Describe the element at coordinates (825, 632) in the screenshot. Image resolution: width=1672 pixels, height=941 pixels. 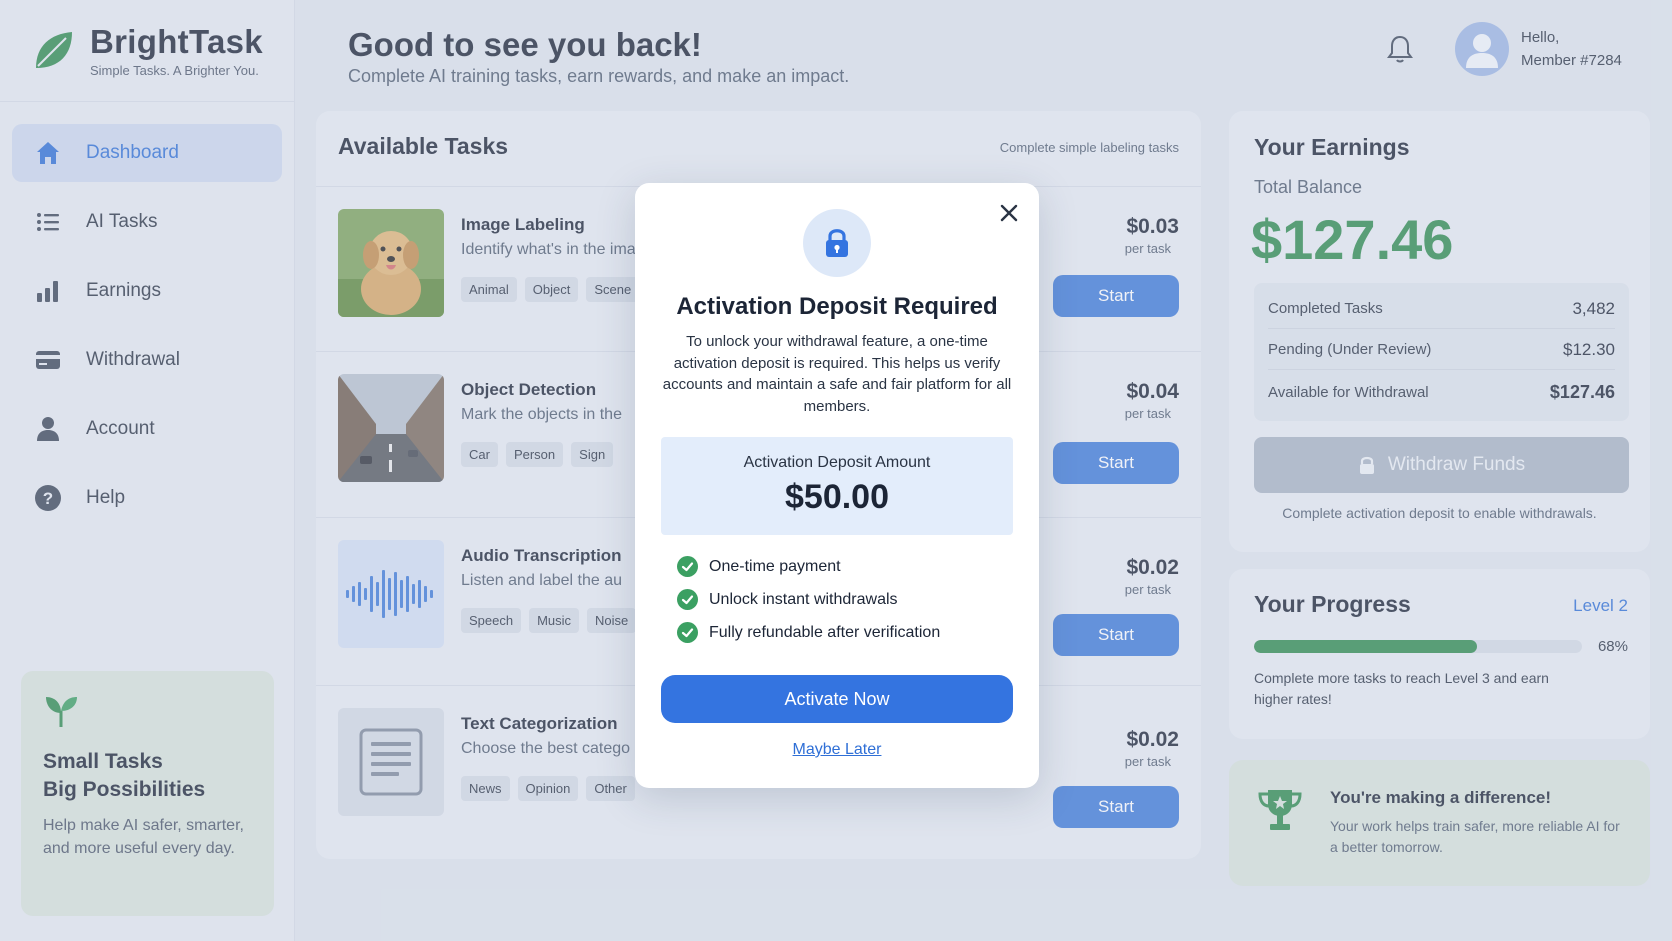
I see `benefit-text: Fully refundable after verification` at that location.